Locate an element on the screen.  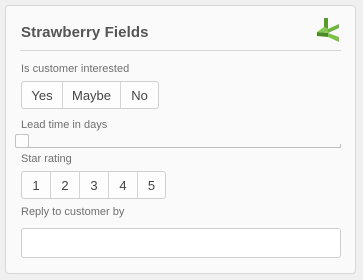
interest-option-maybe: Maybe is located at coordinates (92, 95).